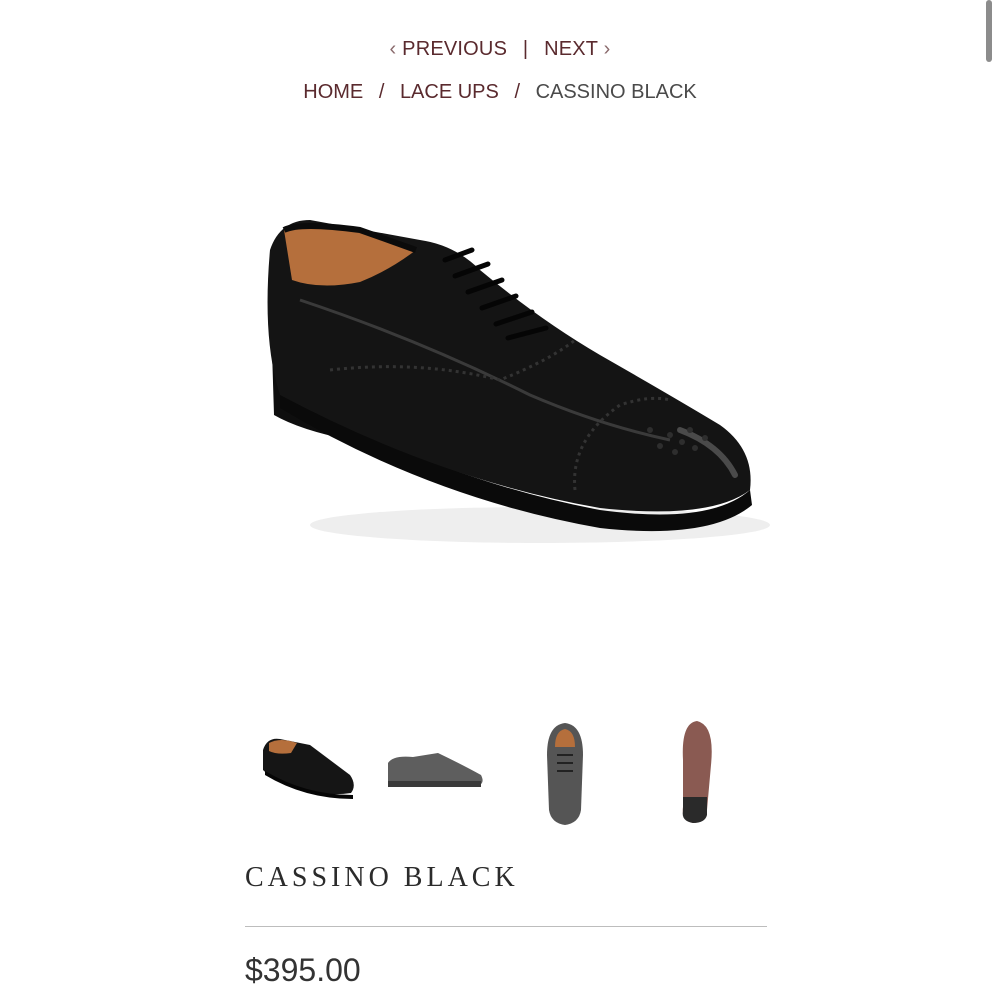  I want to click on thumbnail-angled-view, so click(307, 772).